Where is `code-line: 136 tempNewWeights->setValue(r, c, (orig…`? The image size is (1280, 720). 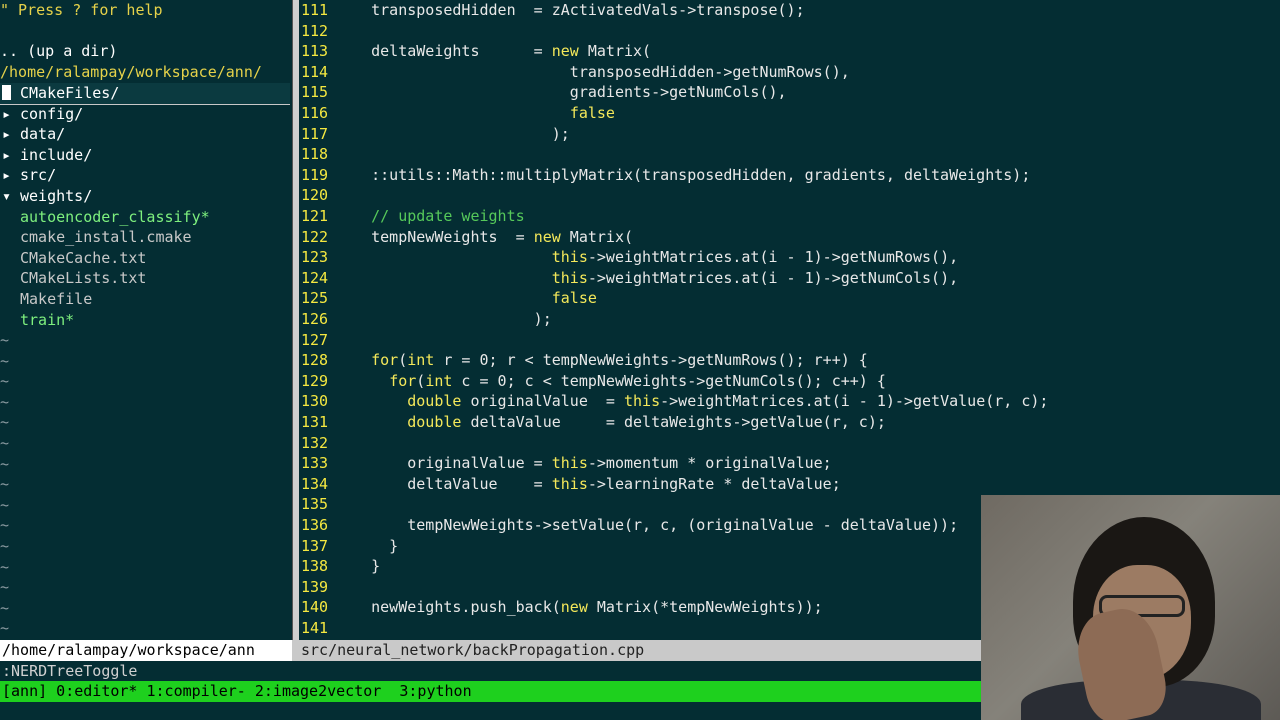
code-line: 136 tempNewWeights->setValue(r, c, (orig… is located at coordinates (628, 525).